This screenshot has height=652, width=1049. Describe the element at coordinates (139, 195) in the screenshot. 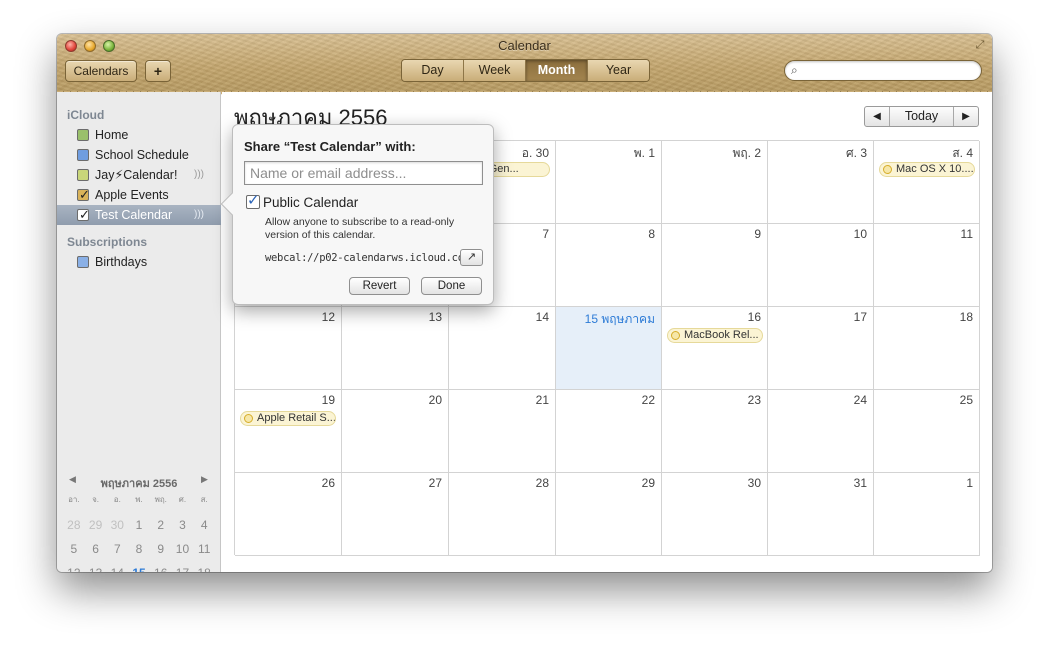

I see `sidebar-item-apple-events: ✓ Apple Events` at that location.